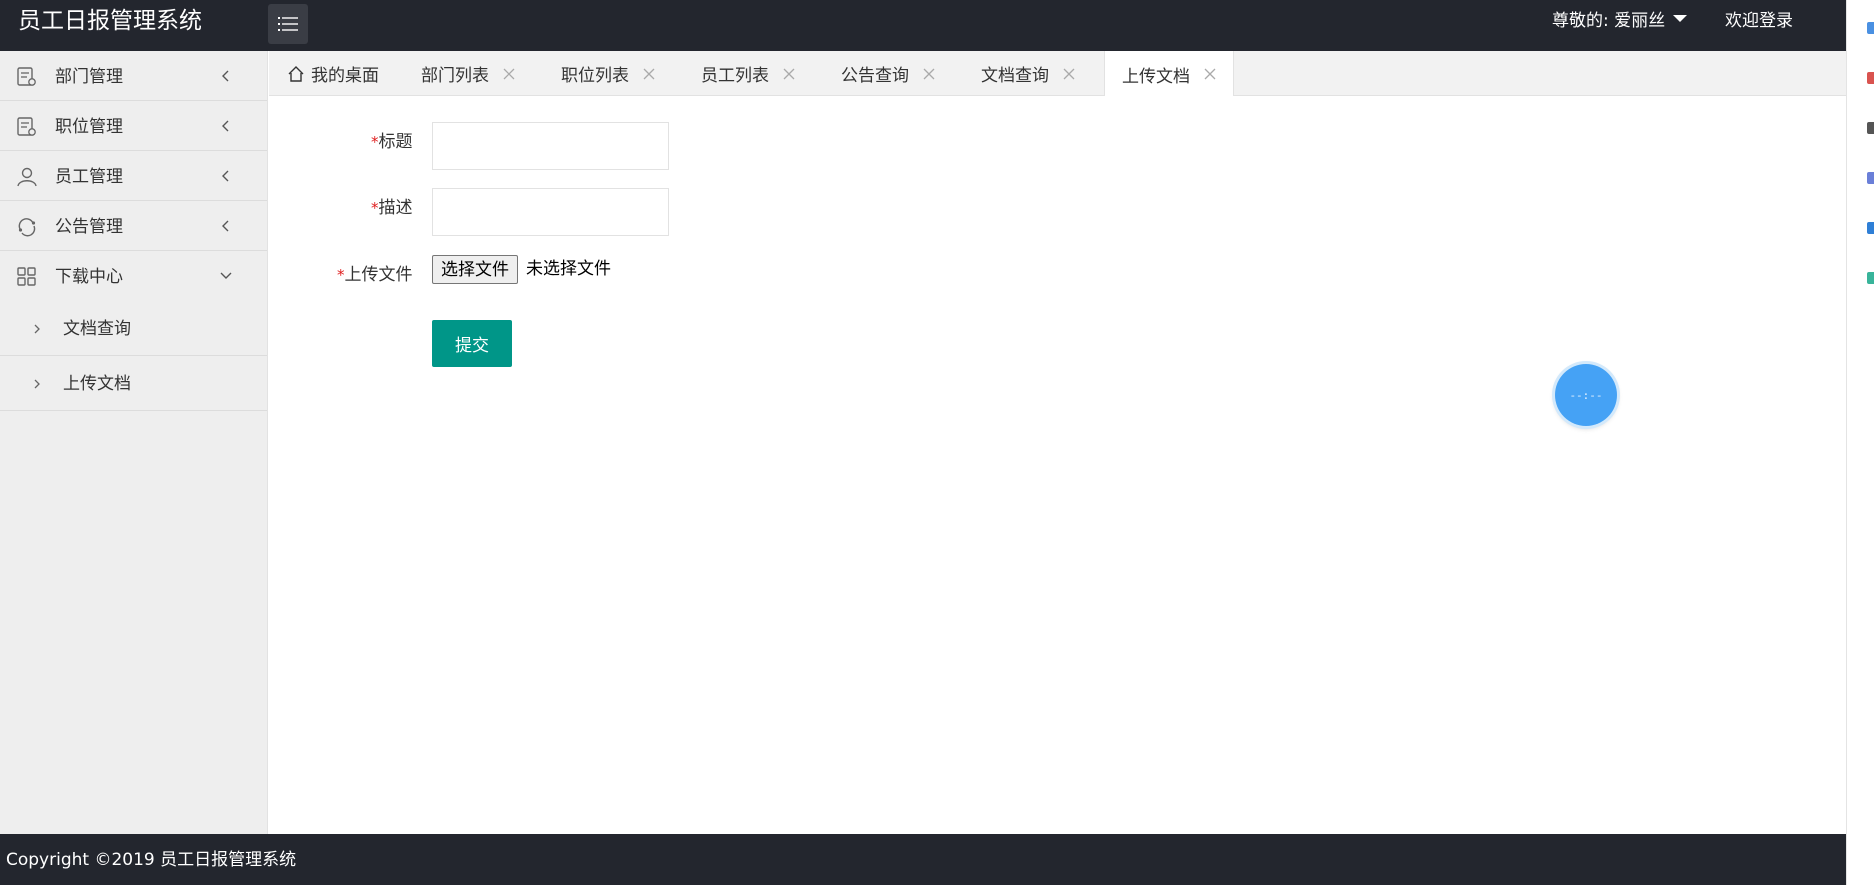  I want to click on sidebar-subitem-upload-document: 上传文档, so click(133, 383).